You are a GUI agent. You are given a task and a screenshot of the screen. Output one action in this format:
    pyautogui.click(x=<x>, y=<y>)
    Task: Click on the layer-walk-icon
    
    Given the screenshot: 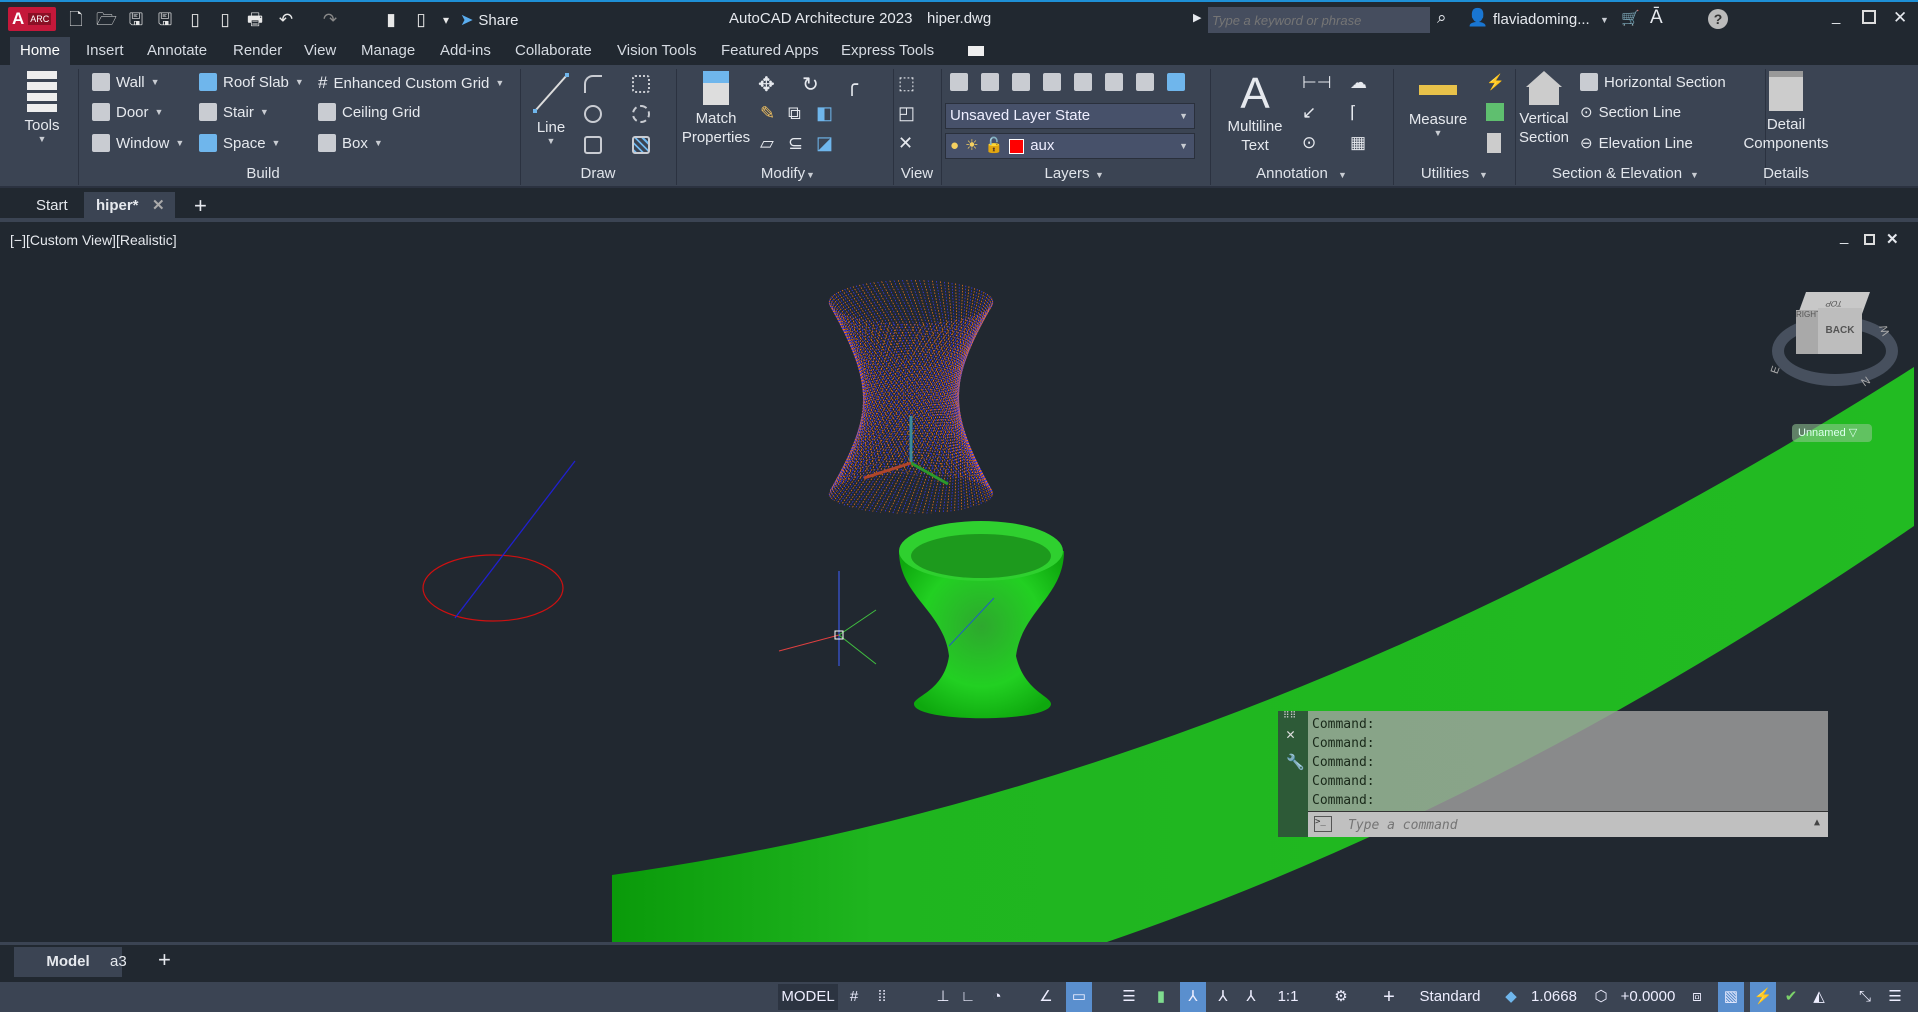 What is the action you would take?
    pyautogui.click(x=1145, y=82)
    